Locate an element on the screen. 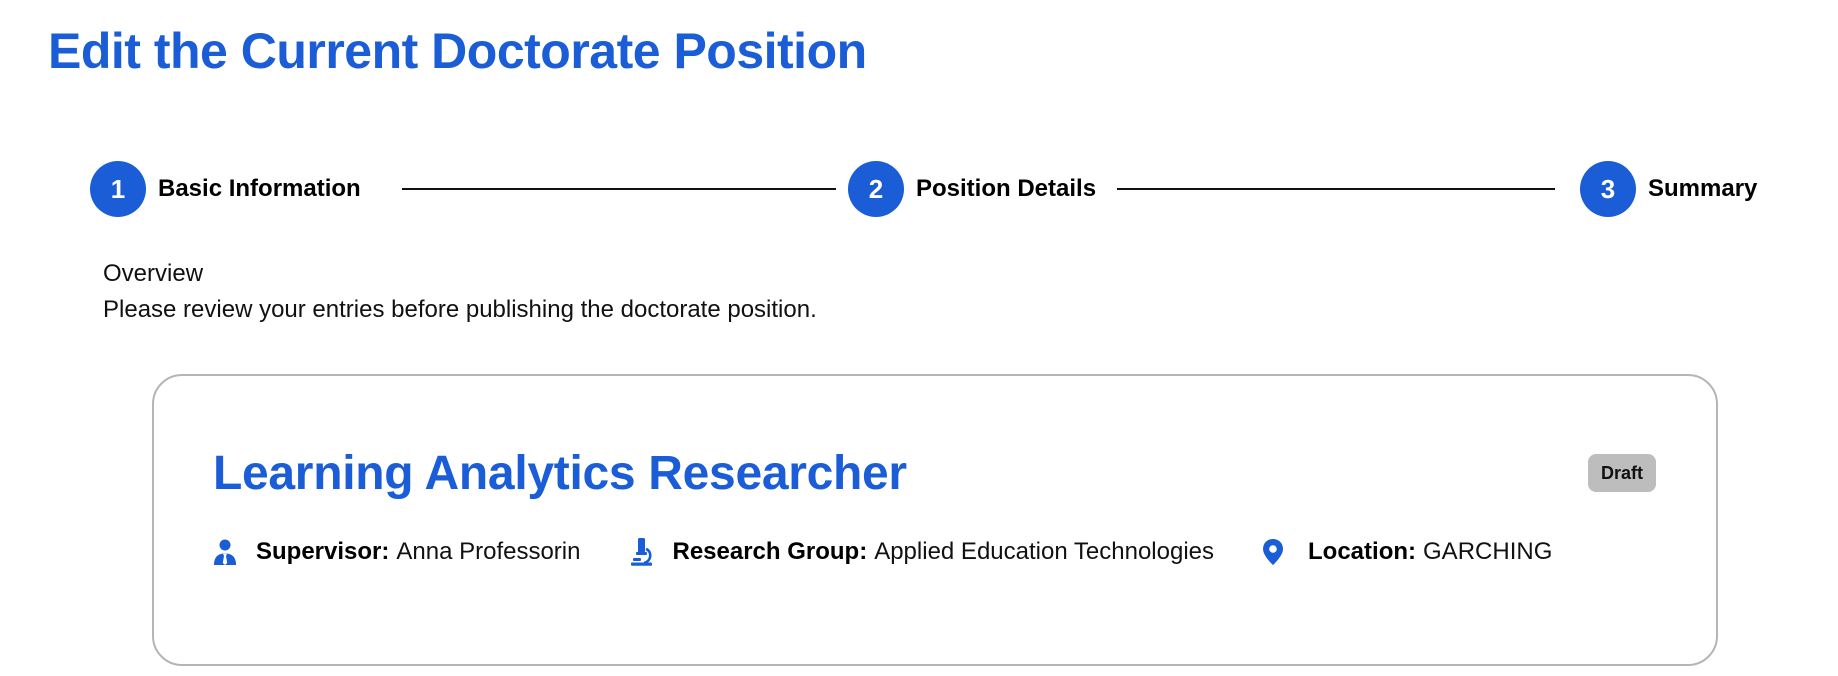  supervisor-info: Supervisor: Anna Professorin is located at coordinates (396, 552).